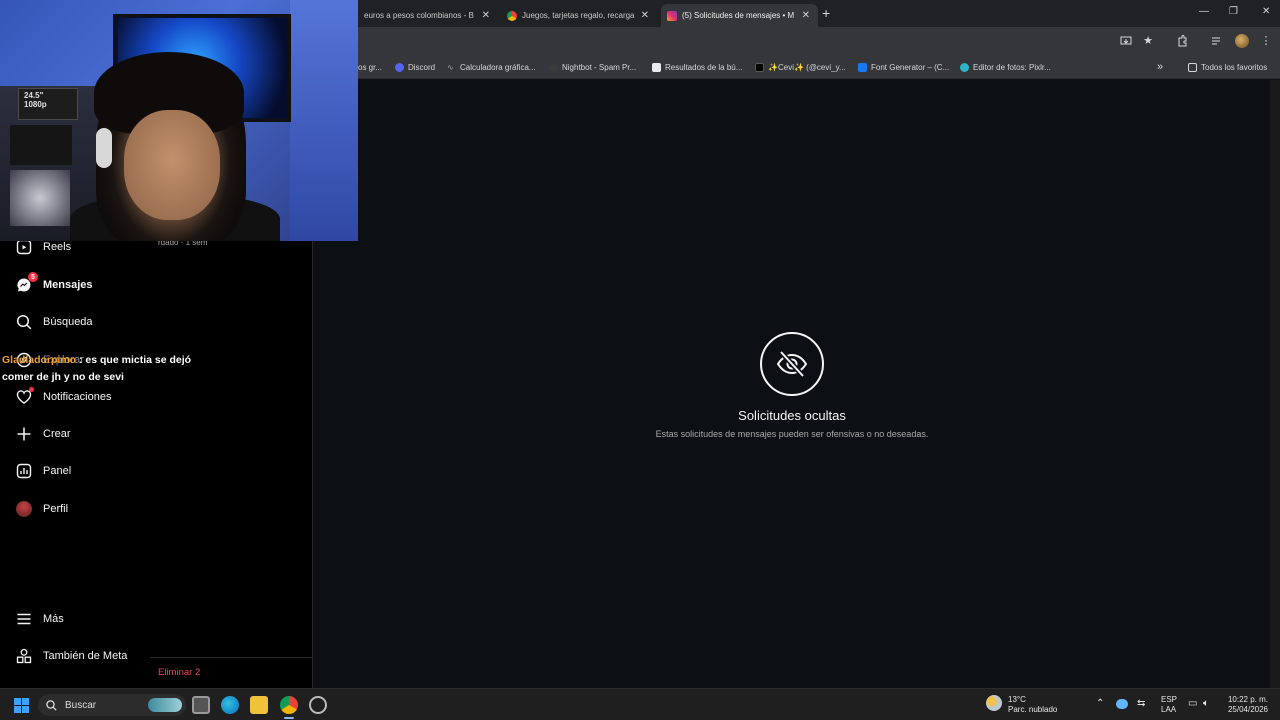 The height and width of the screenshot is (720, 1280). Describe the element at coordinates (994, 703) in the screenshot. I see `weather-icon` at that location.